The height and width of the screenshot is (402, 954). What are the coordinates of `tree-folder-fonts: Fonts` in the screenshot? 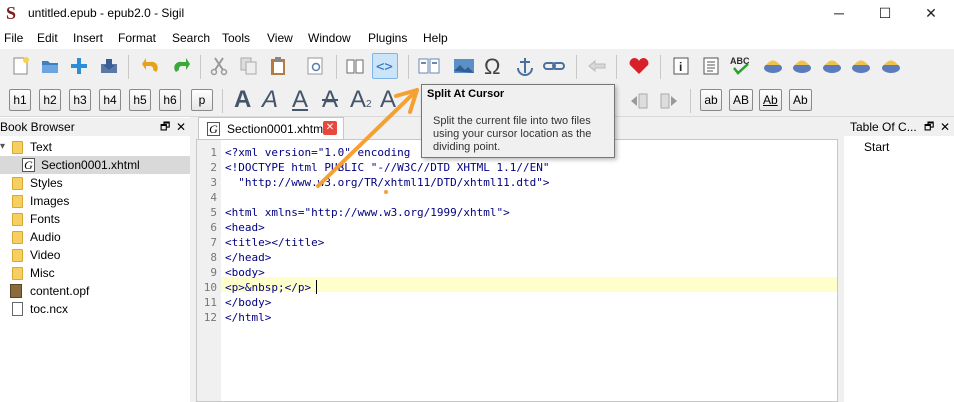 It's located at (95, 219).